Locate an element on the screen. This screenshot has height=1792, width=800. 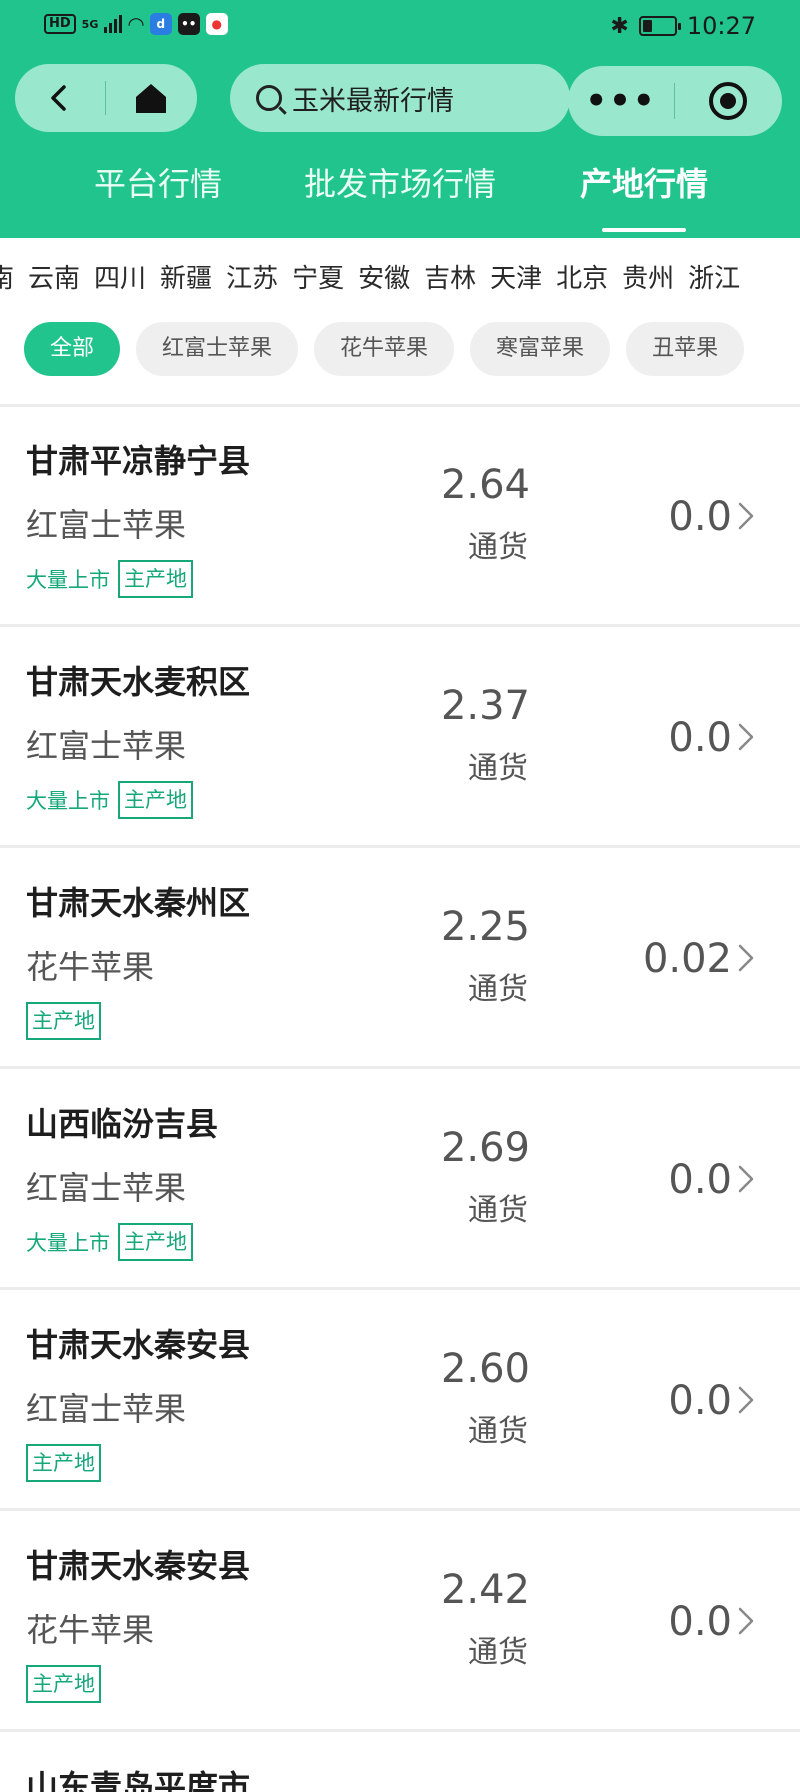
tab-origin-quotes: 产地行情 is located at coordinates (644, 196).